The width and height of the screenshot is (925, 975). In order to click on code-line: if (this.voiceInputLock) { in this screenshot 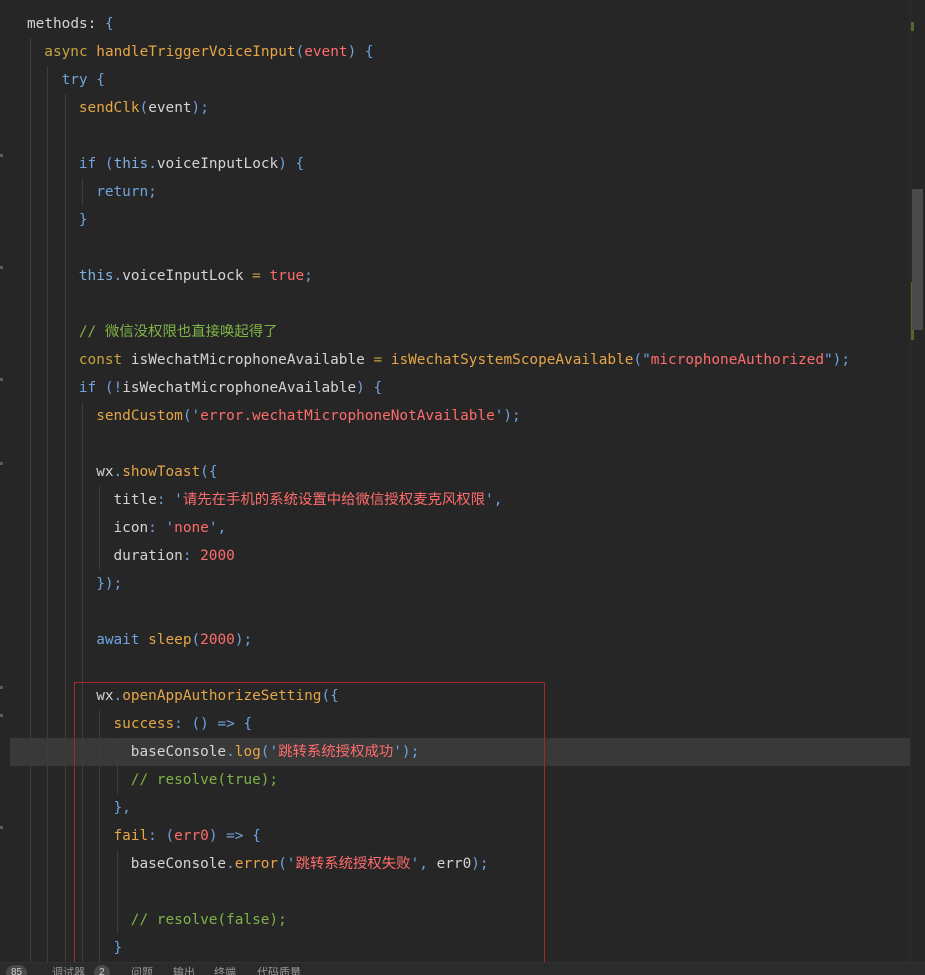, I will do `click(438, 164)`.